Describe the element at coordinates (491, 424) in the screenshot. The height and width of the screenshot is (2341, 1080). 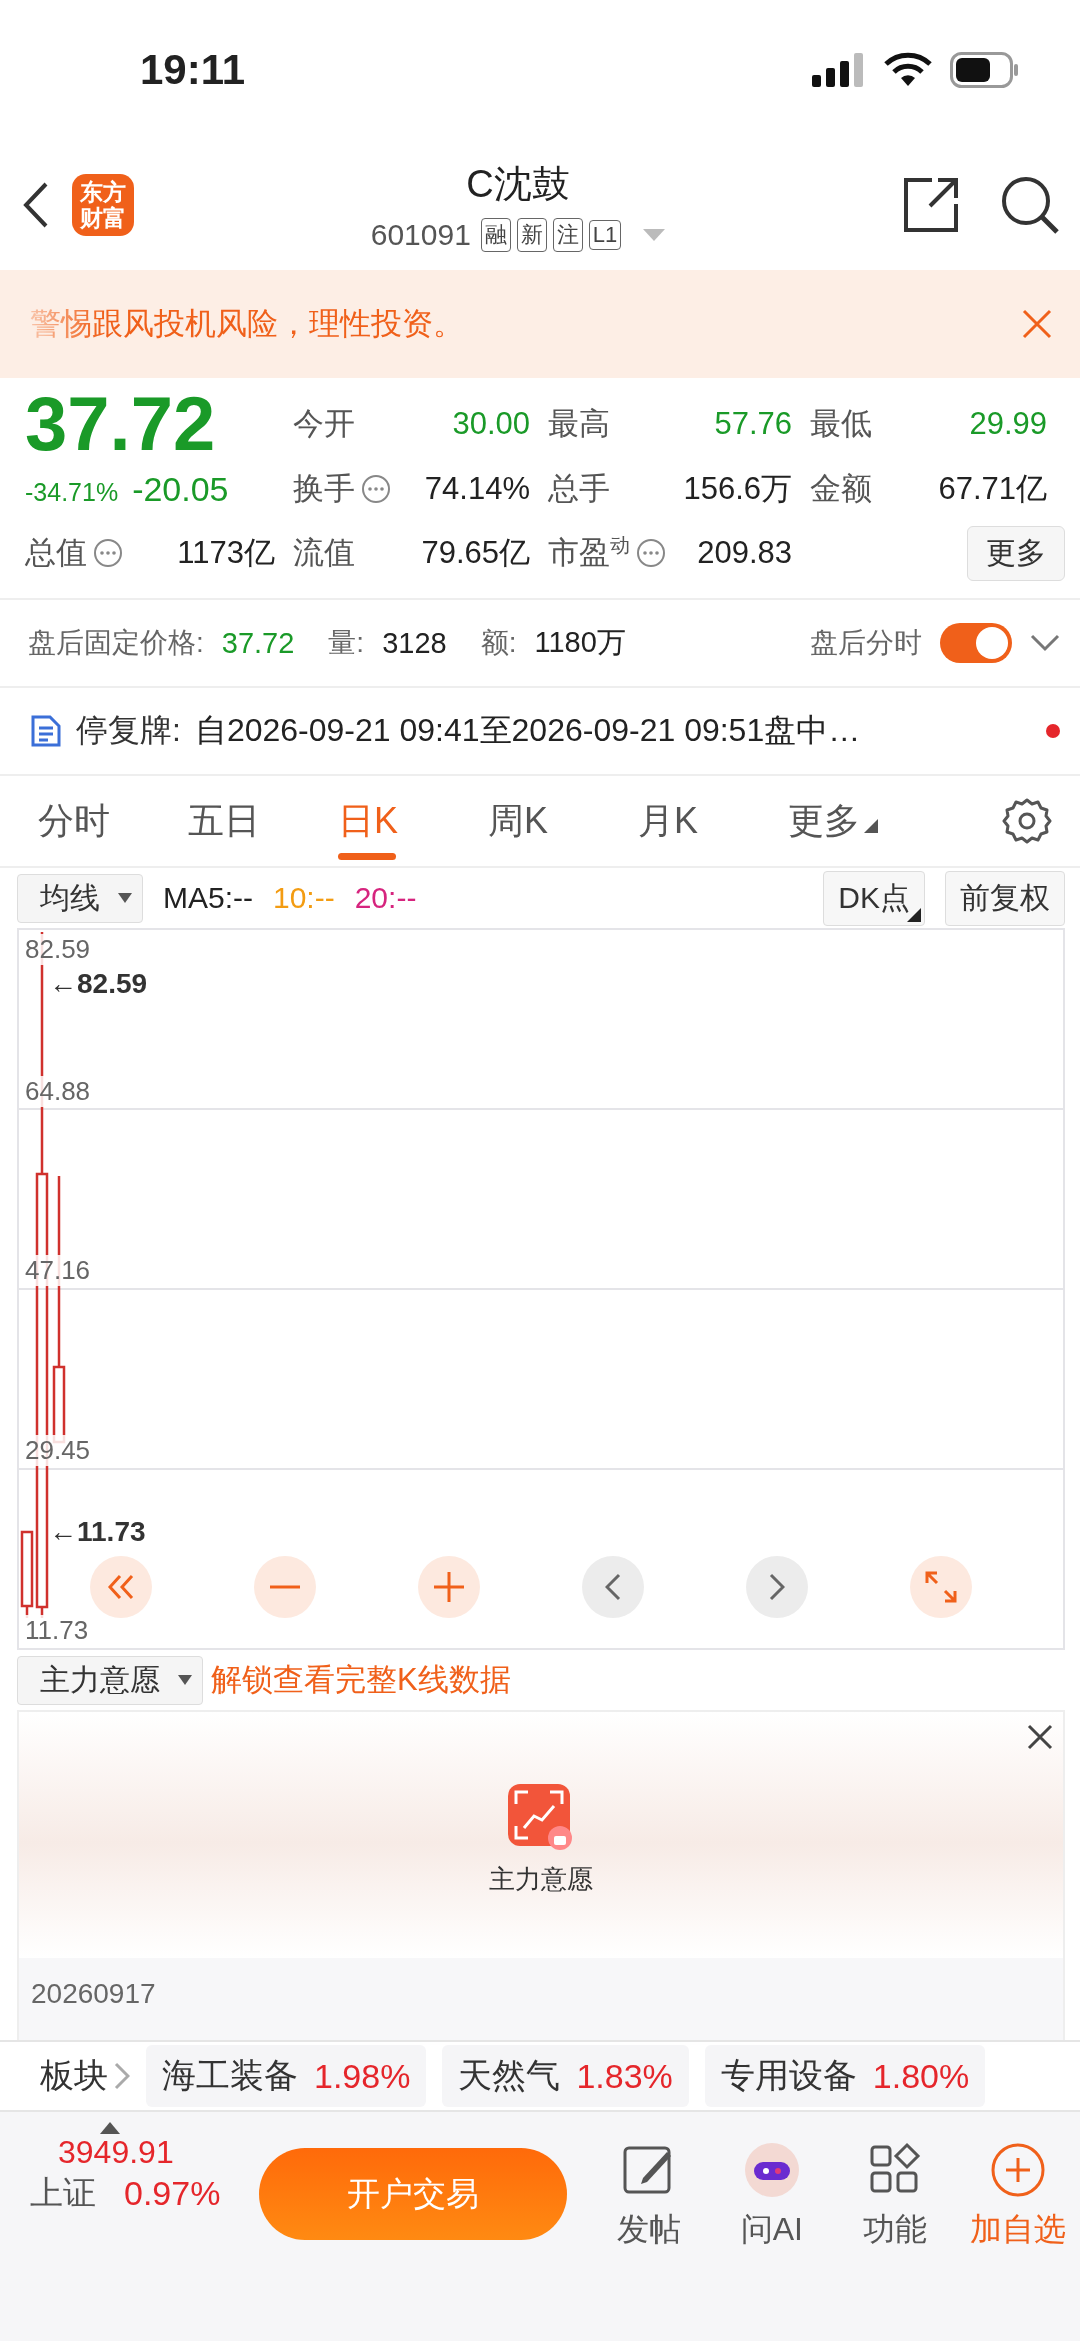
I see `stat-value: 30.00` at that location.